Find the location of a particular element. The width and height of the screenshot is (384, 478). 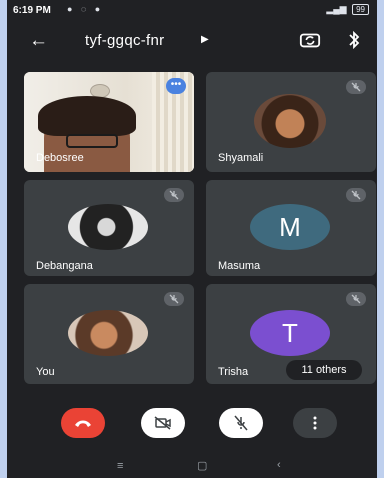

battery-icon: 99 is located at coordinates (360, 9).